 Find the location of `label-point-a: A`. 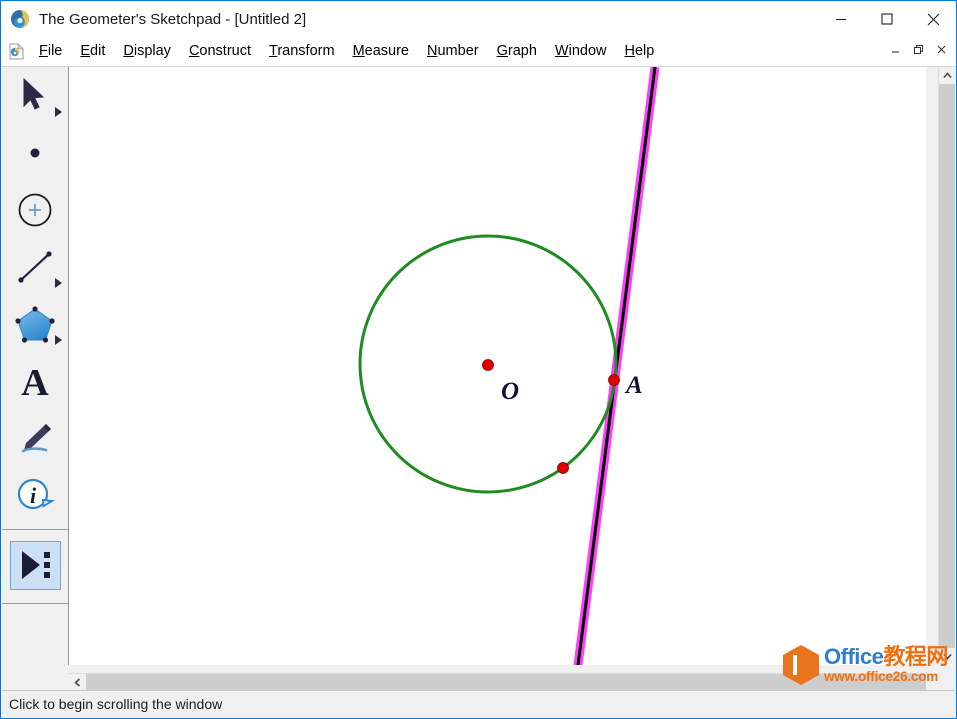

label-point-a: A is located at coordinates (633, 385).